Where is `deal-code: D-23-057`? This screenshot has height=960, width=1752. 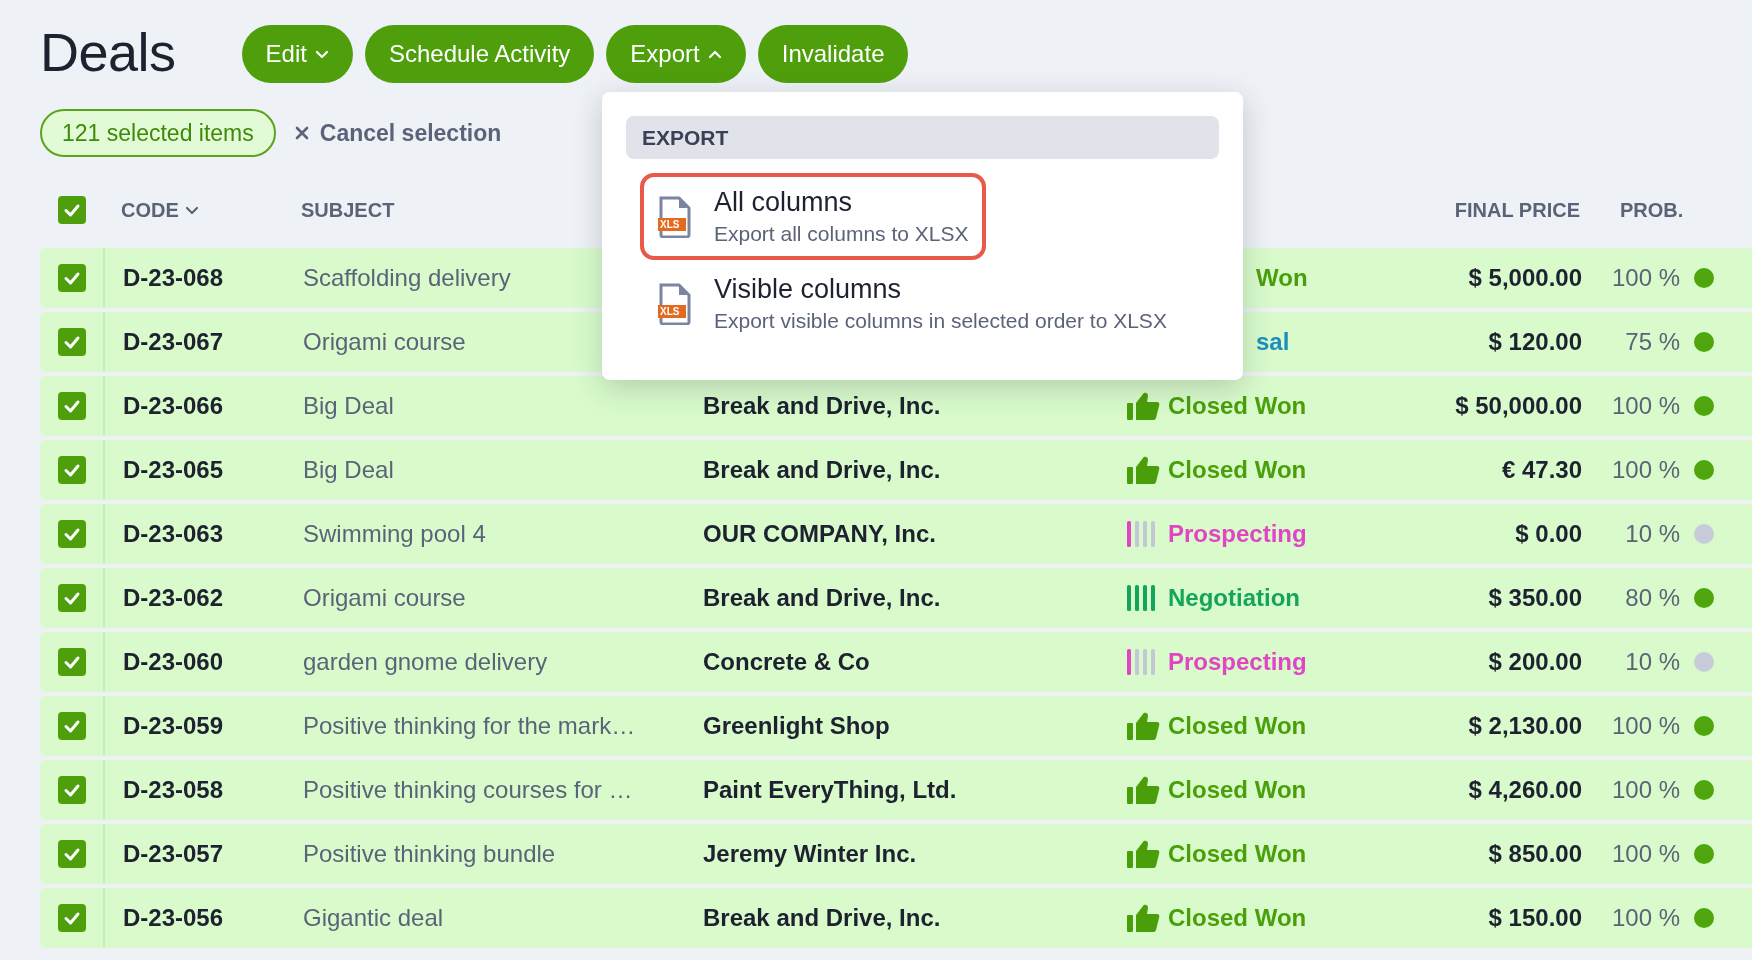
deal-code: D-23-057 is located at coordinates (173, 853).